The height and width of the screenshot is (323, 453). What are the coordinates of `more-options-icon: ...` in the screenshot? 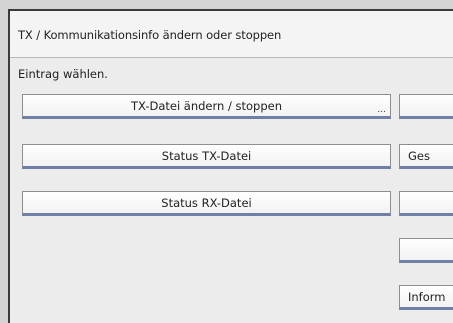 It's located at (381, 110).